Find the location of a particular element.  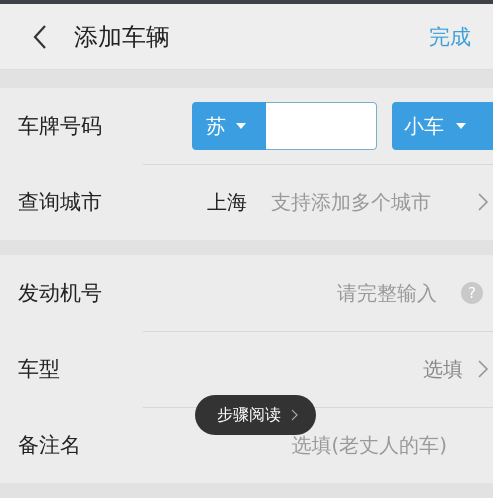

vehicle-type-dropdown: 小车 is located at coordinates (442, 126).